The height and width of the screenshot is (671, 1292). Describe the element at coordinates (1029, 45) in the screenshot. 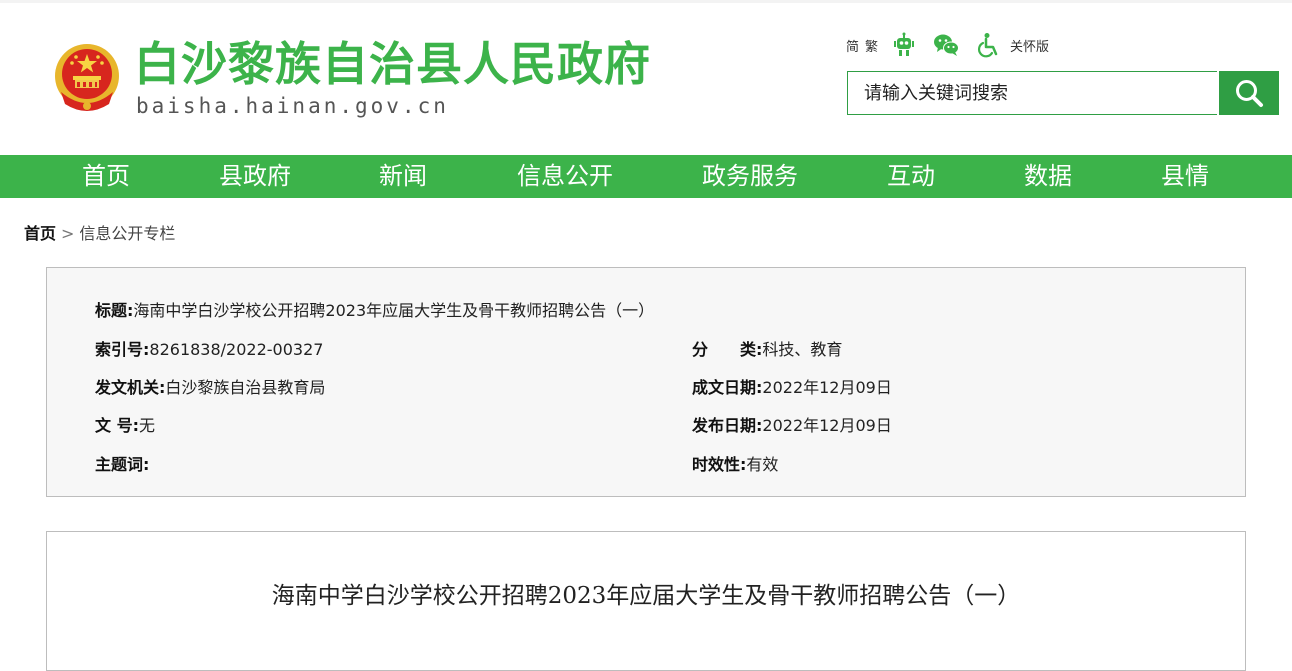

I see `care-mode-link: 关怀版` at that location.